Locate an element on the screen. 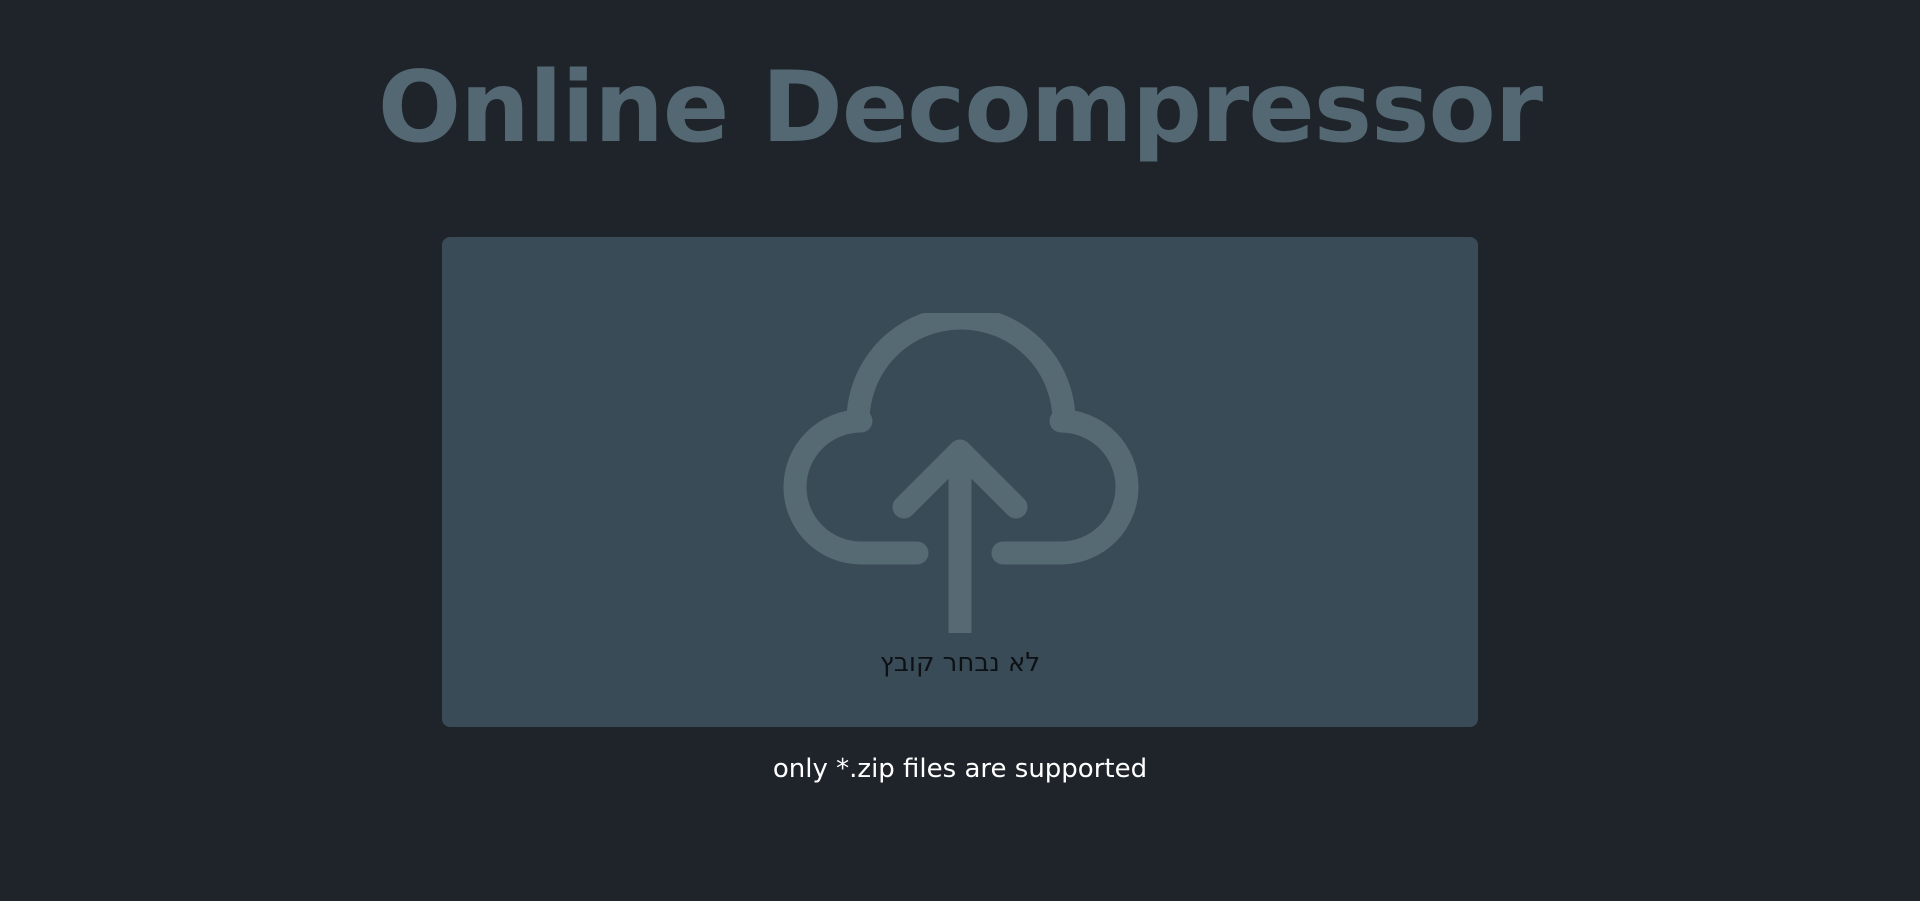 The image size is (1920, 901). supported-formats-hint: only *.zip files are supported is located at coordinates (960, 769).